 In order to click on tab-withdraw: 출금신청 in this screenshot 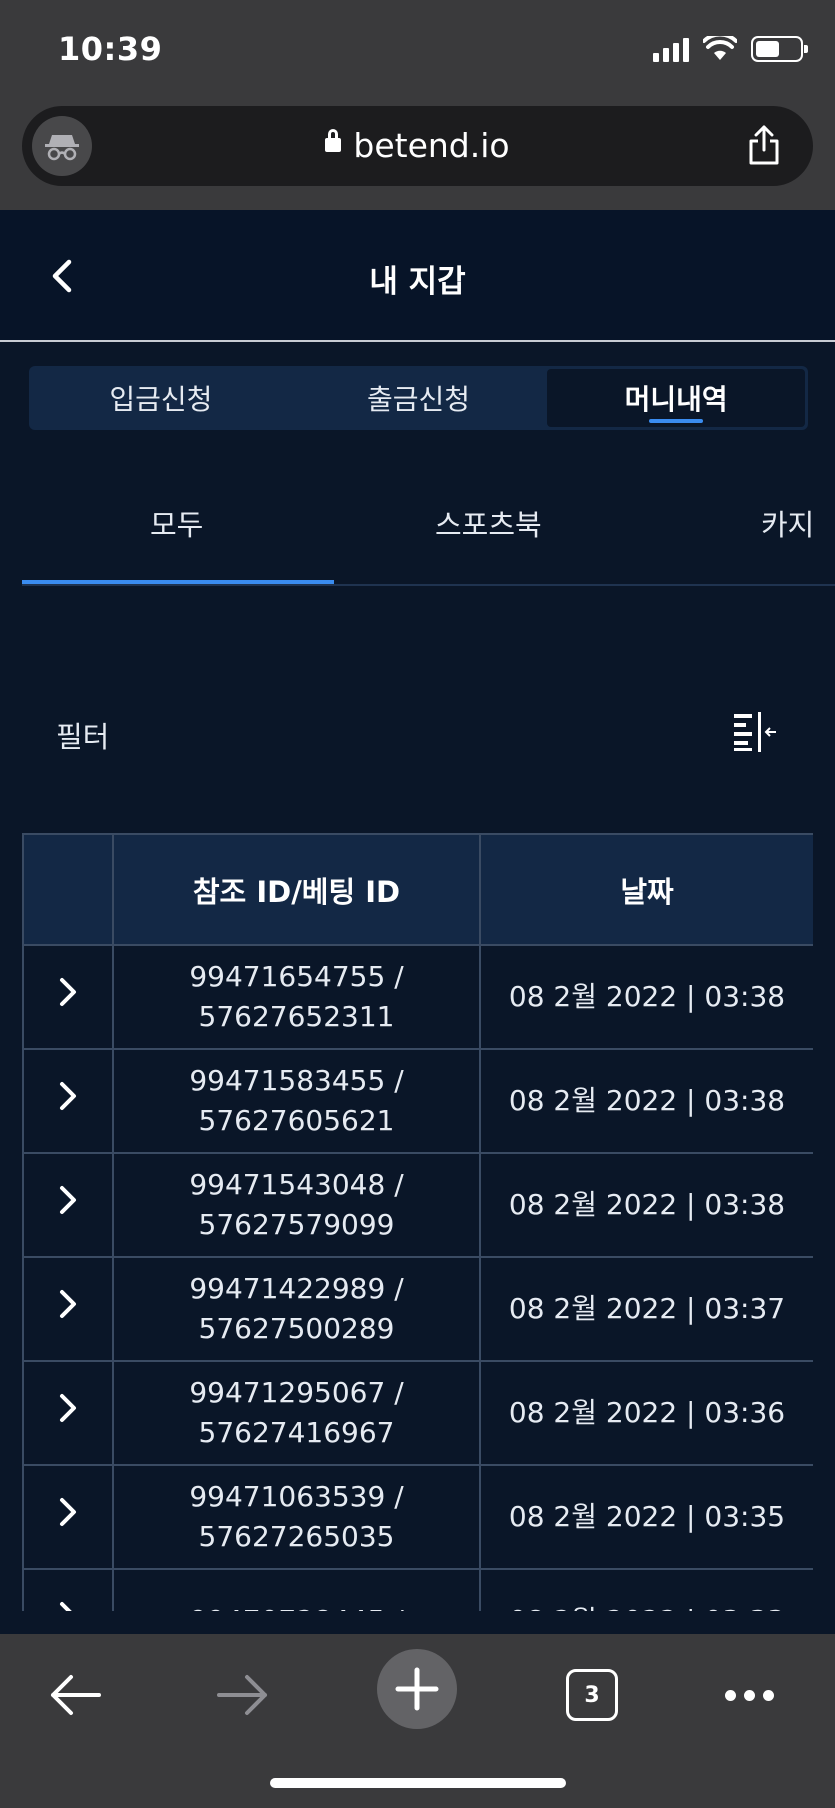, I will do `click(419, 398)`.